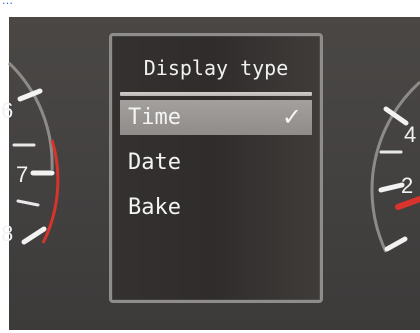  Describe the element at coordinates (407, 203) in the screenshot. I see `right-gauge-needle` at that location.